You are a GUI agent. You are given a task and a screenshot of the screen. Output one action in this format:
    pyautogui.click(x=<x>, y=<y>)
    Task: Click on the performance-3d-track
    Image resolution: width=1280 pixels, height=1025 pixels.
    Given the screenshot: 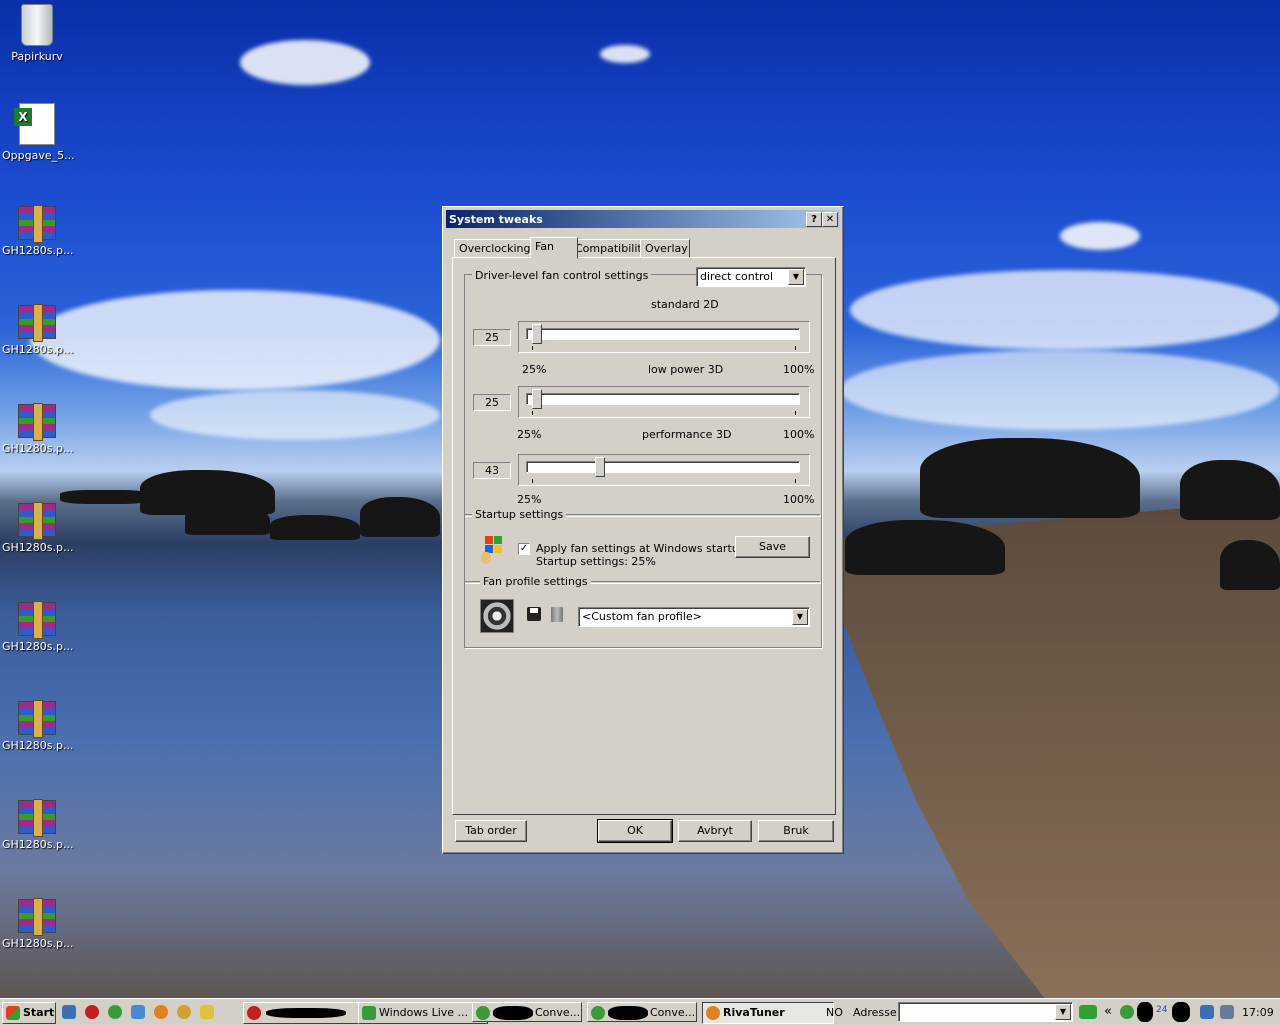 What is the action you would take?
    pyautogui.click(x=663, y=467)
    